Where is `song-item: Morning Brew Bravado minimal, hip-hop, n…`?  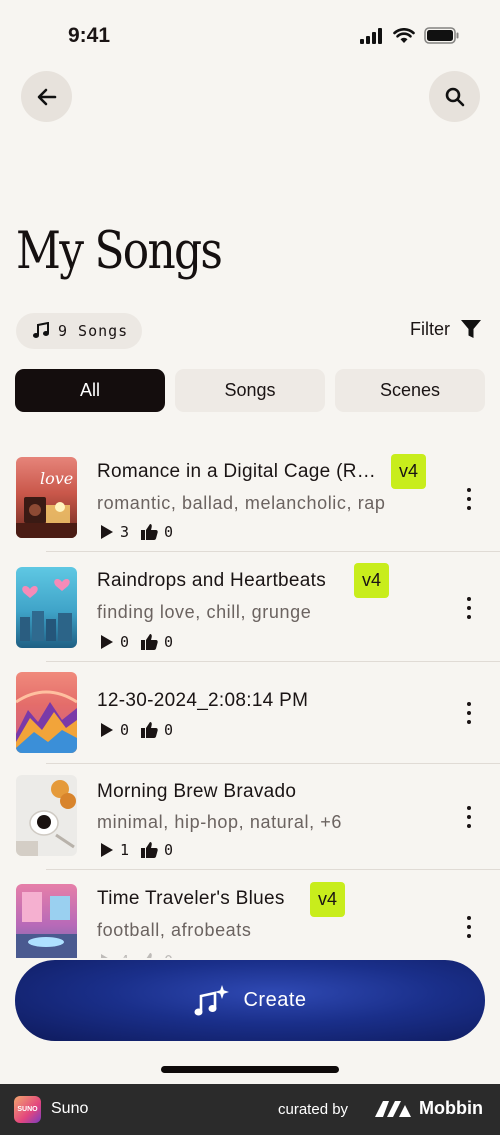
song-item: Morning Brew Bravado minimal, hip-hop, n… is located at coordinates (250, 817).